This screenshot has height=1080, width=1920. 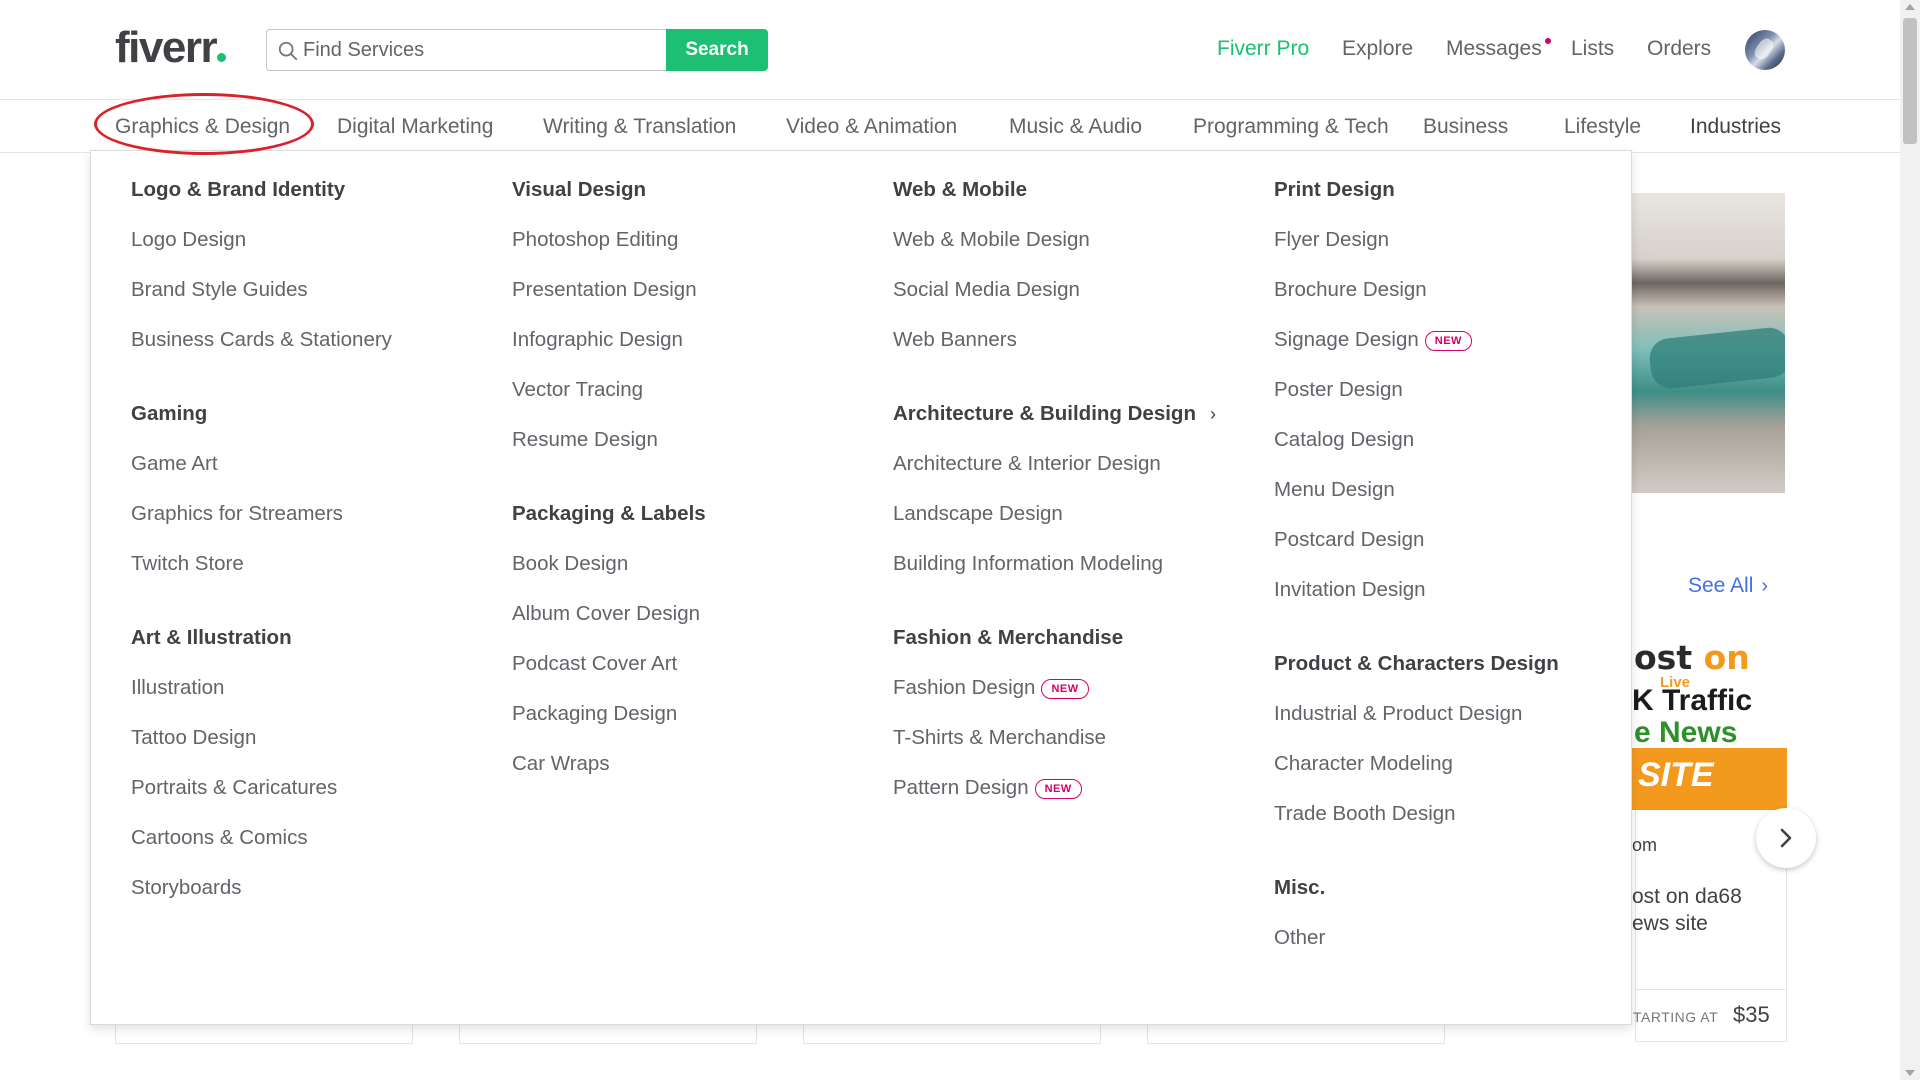 What do you see at coordinates (321, 414) in the screenshot?
I see `group-title-gaming: Gaming` at bounding box center [321, 414].